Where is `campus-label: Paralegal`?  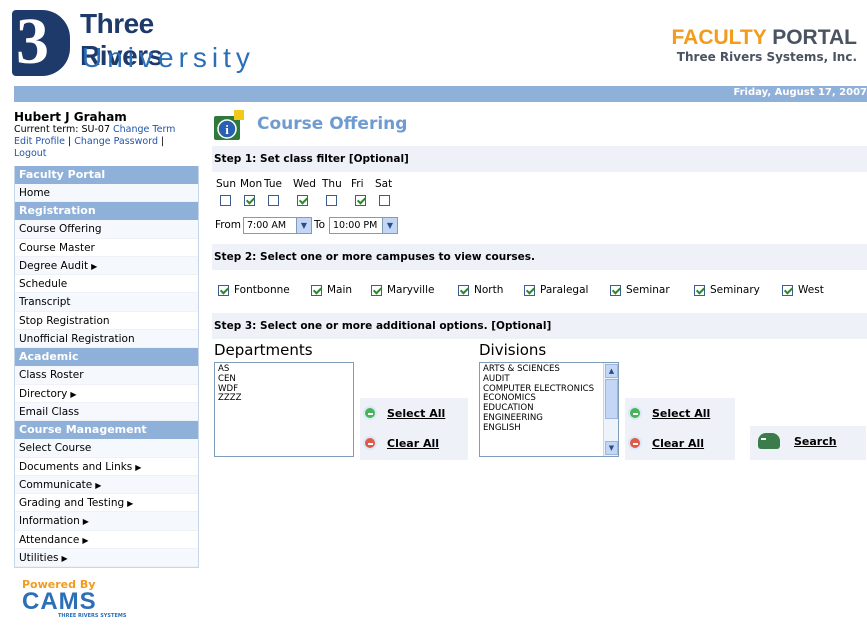 campus-label: Paralegal is located at coordinates (564, 290).